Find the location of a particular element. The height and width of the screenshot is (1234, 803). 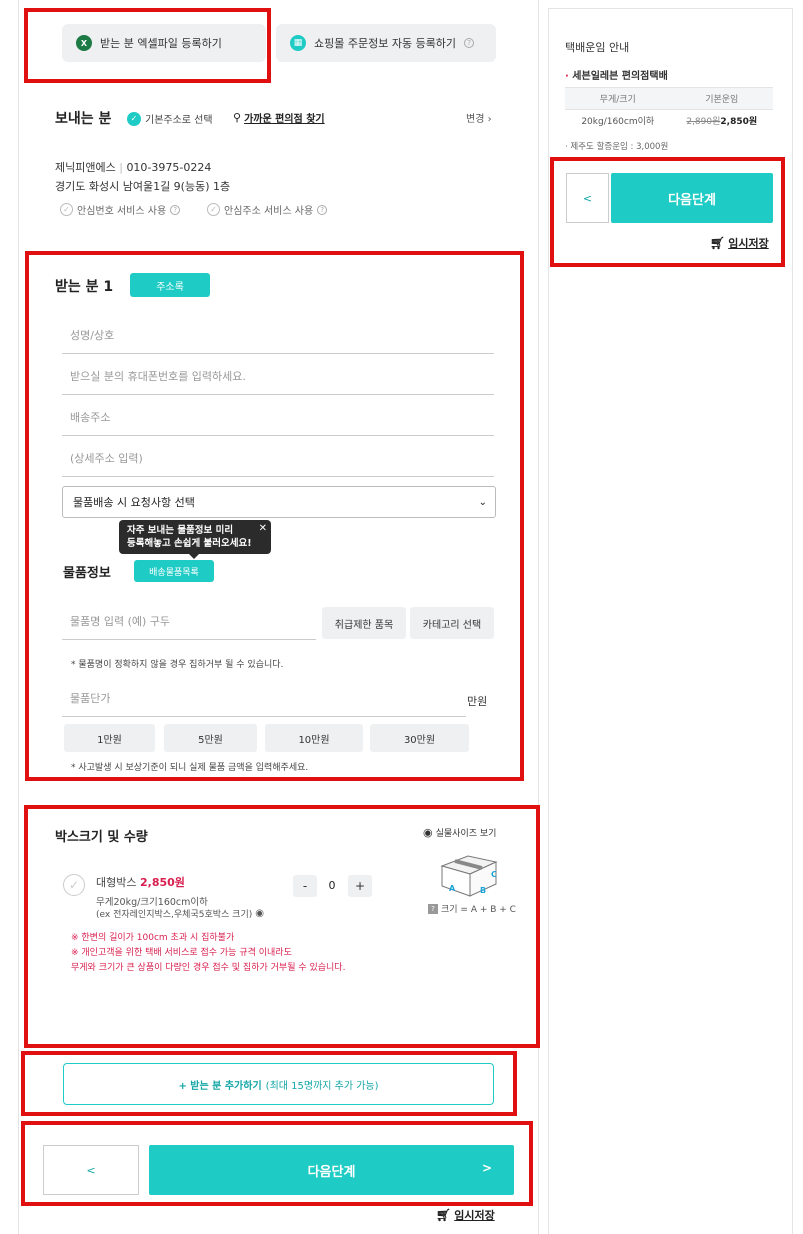

side-right-border is located at coordinates (792, 621).